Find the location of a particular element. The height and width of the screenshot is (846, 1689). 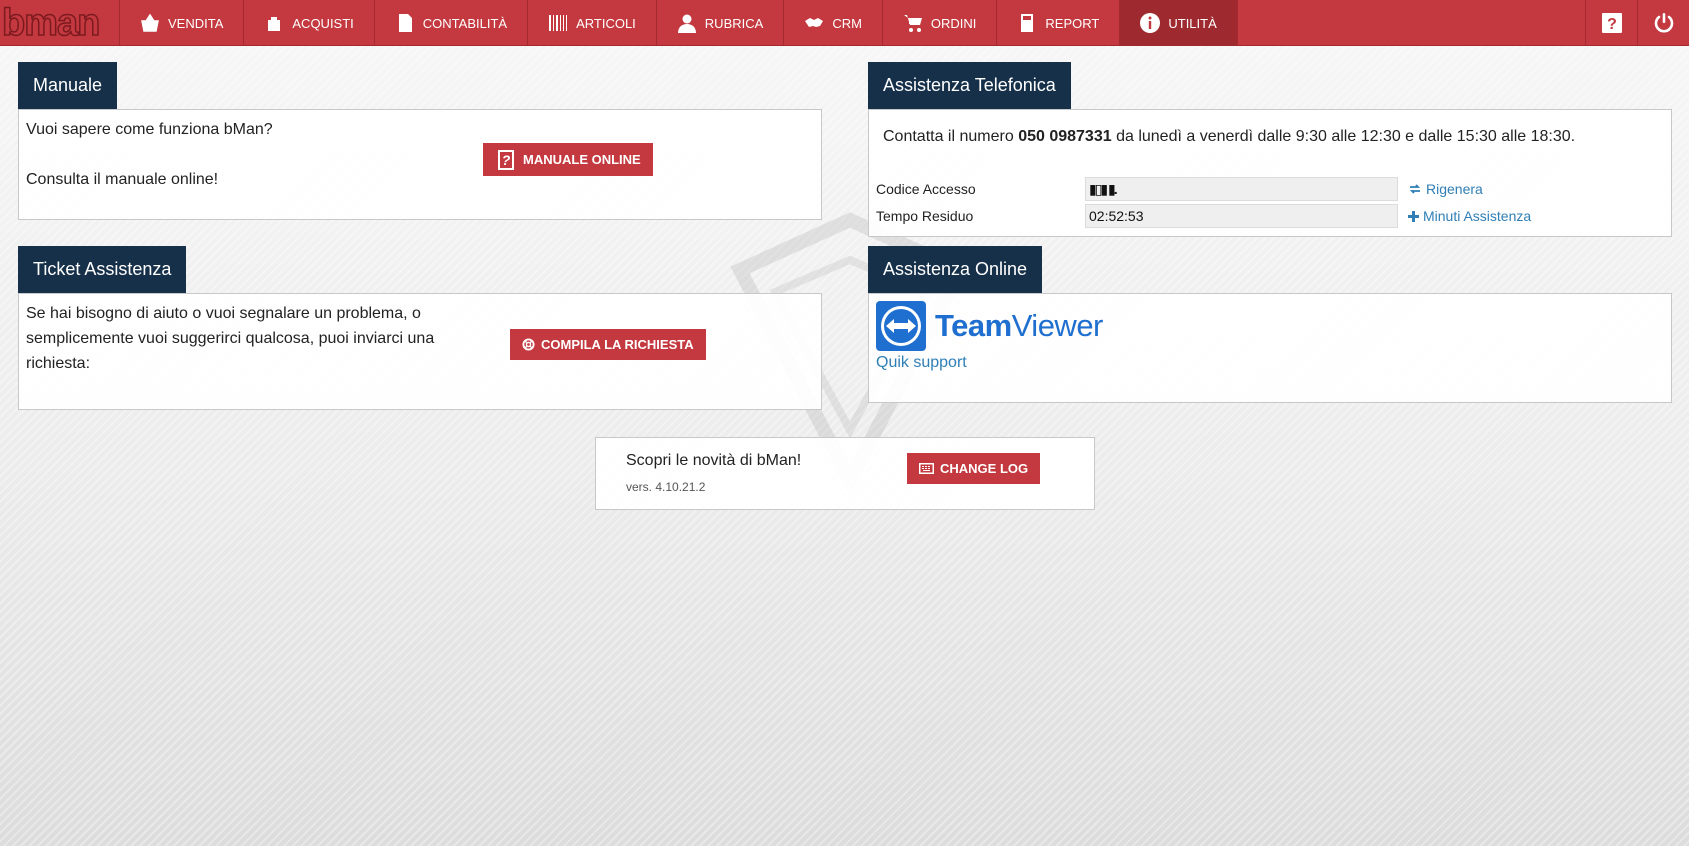

barcode-icon is located at coordinates (558, 23).